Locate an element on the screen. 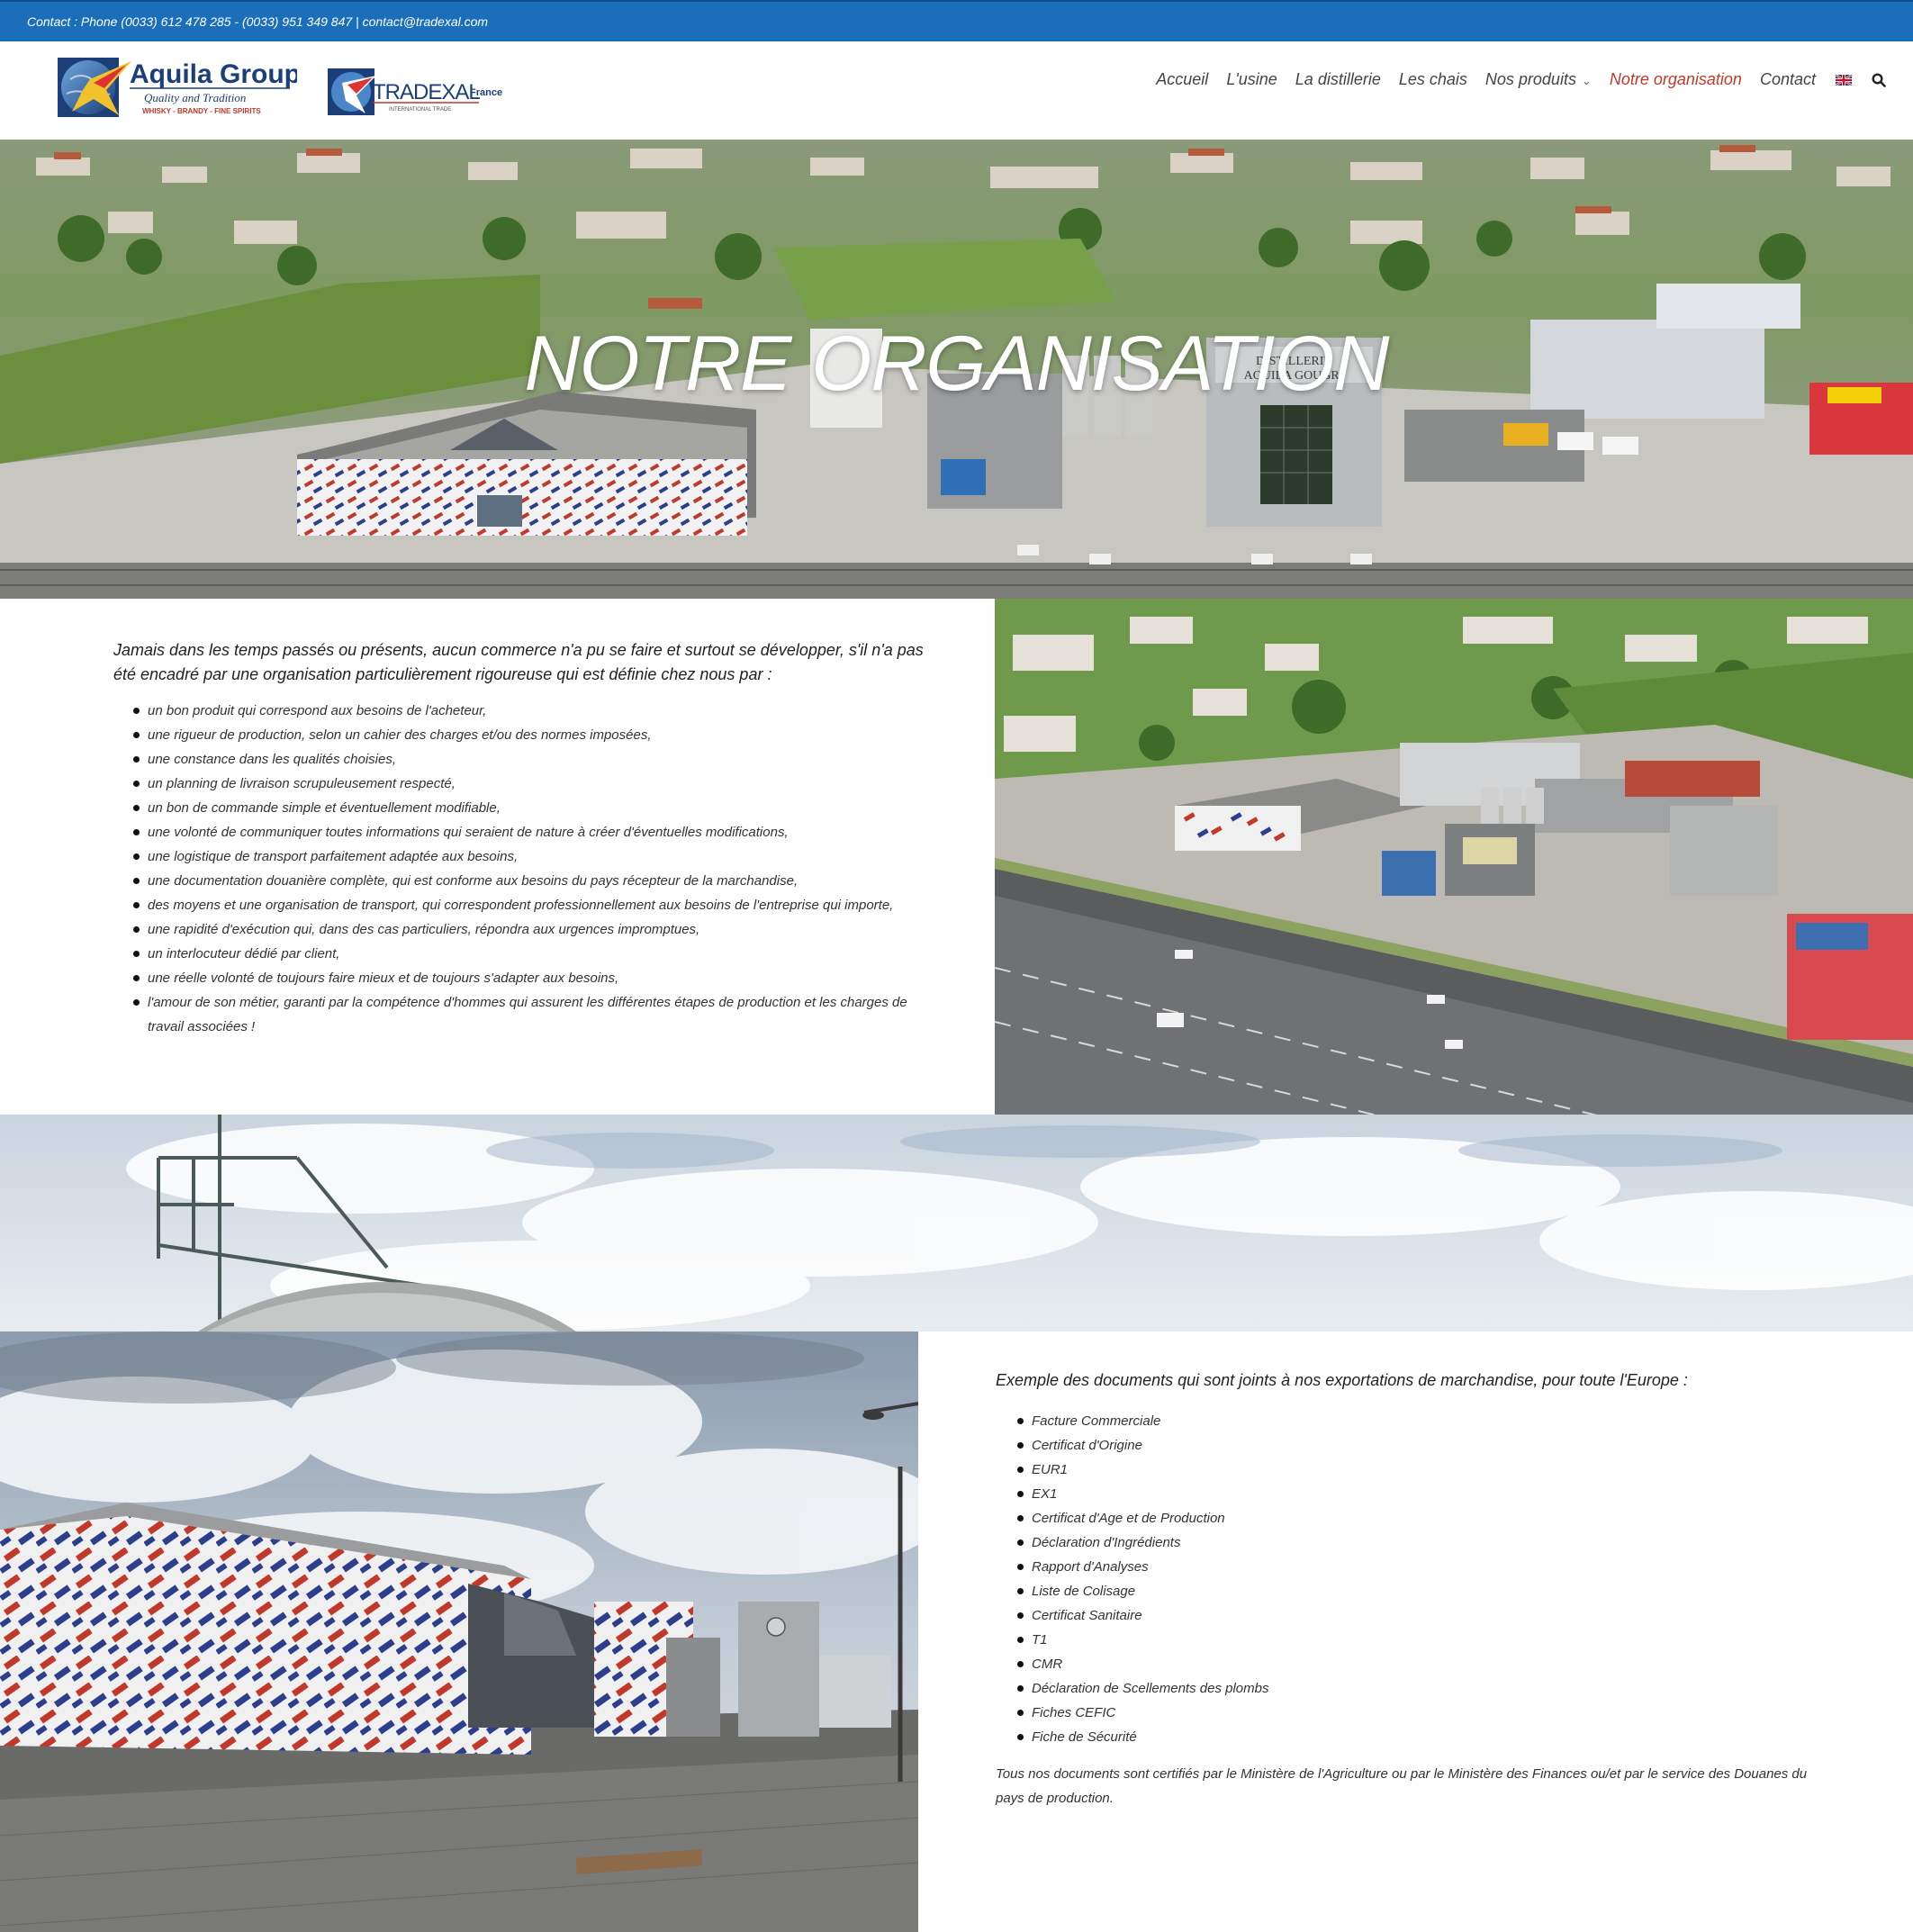 The image size is (1913, 1932). aquila-logo-tagline: Quality and Tradition is located at coordinates (195, 98).